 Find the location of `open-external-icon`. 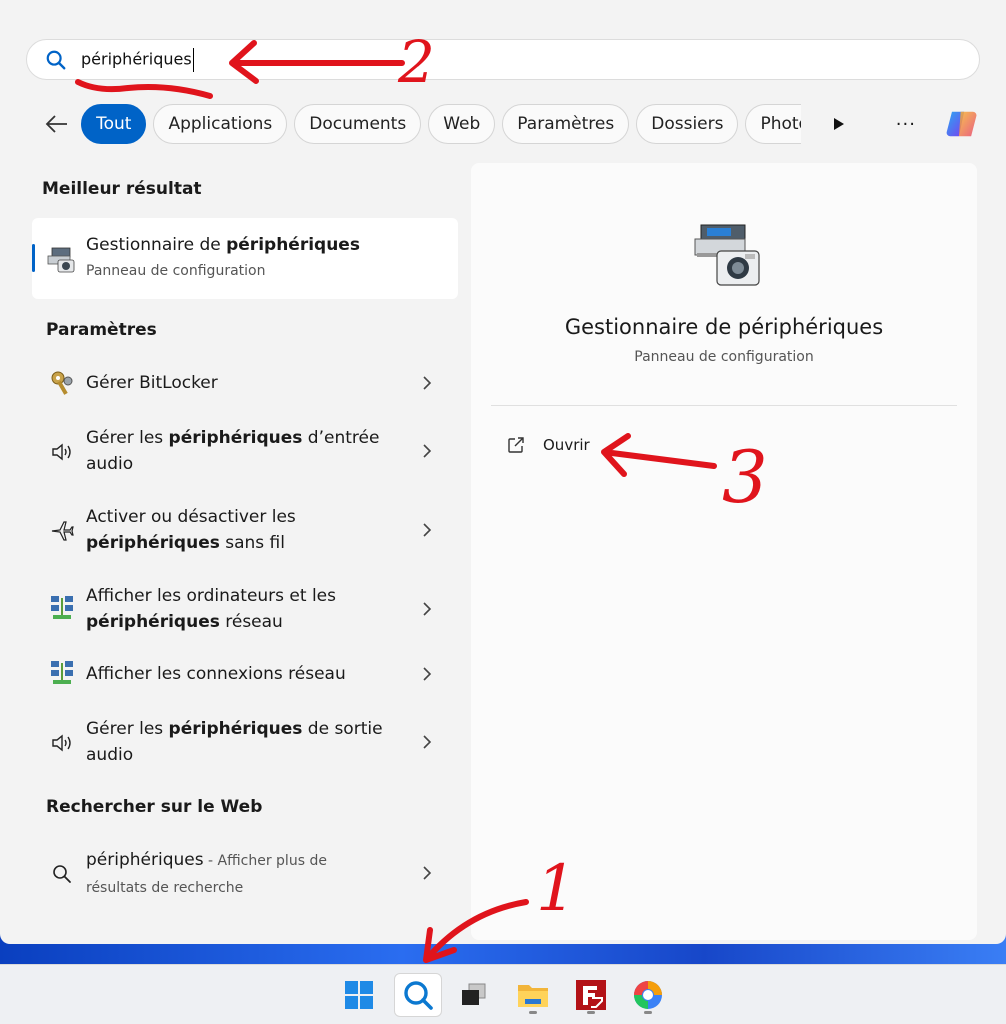

open-external-icon is located at coordinates (516, 445).